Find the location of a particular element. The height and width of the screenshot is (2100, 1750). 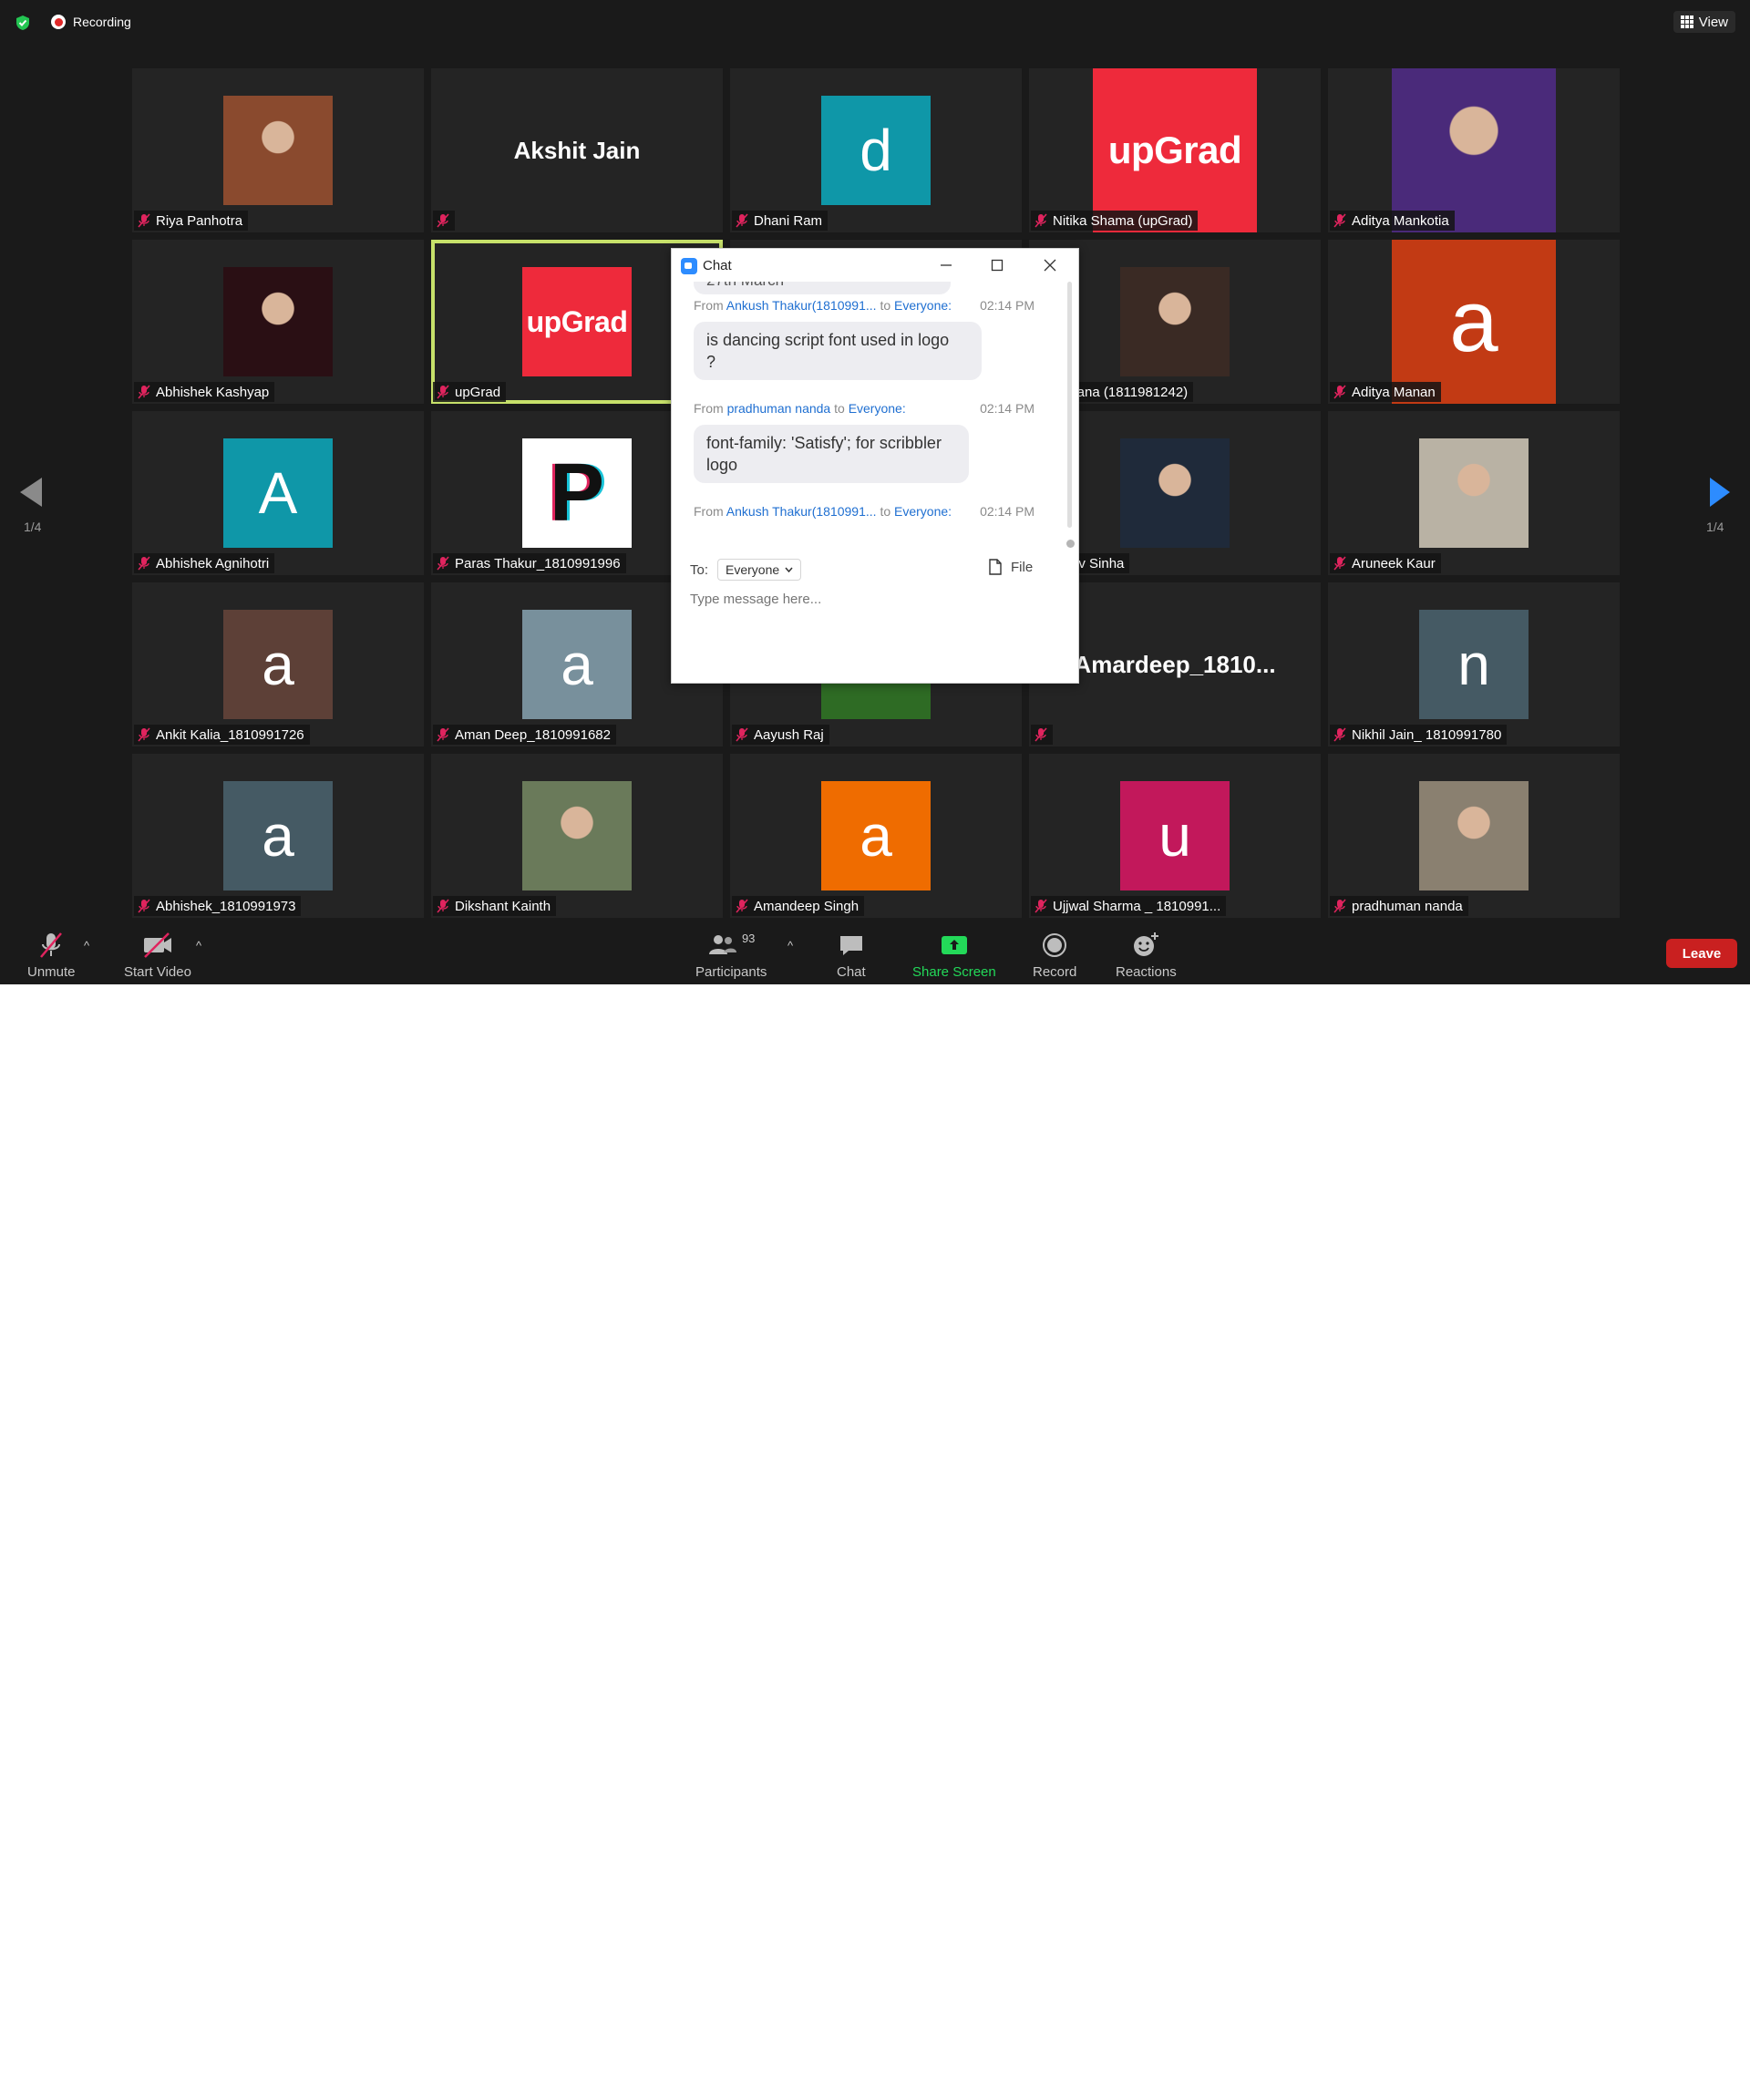

participant-tile: a Ankit Kalia_1810991726 is located at coordinates (278, 664).